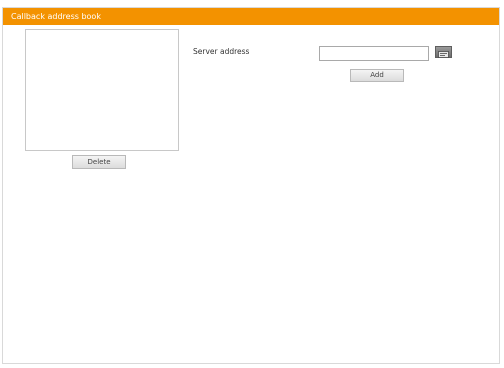  What do you see at coordinates (251, 16) in the screenshot?
I see `window-title: Callback address book` at bounding box center [251, 16].